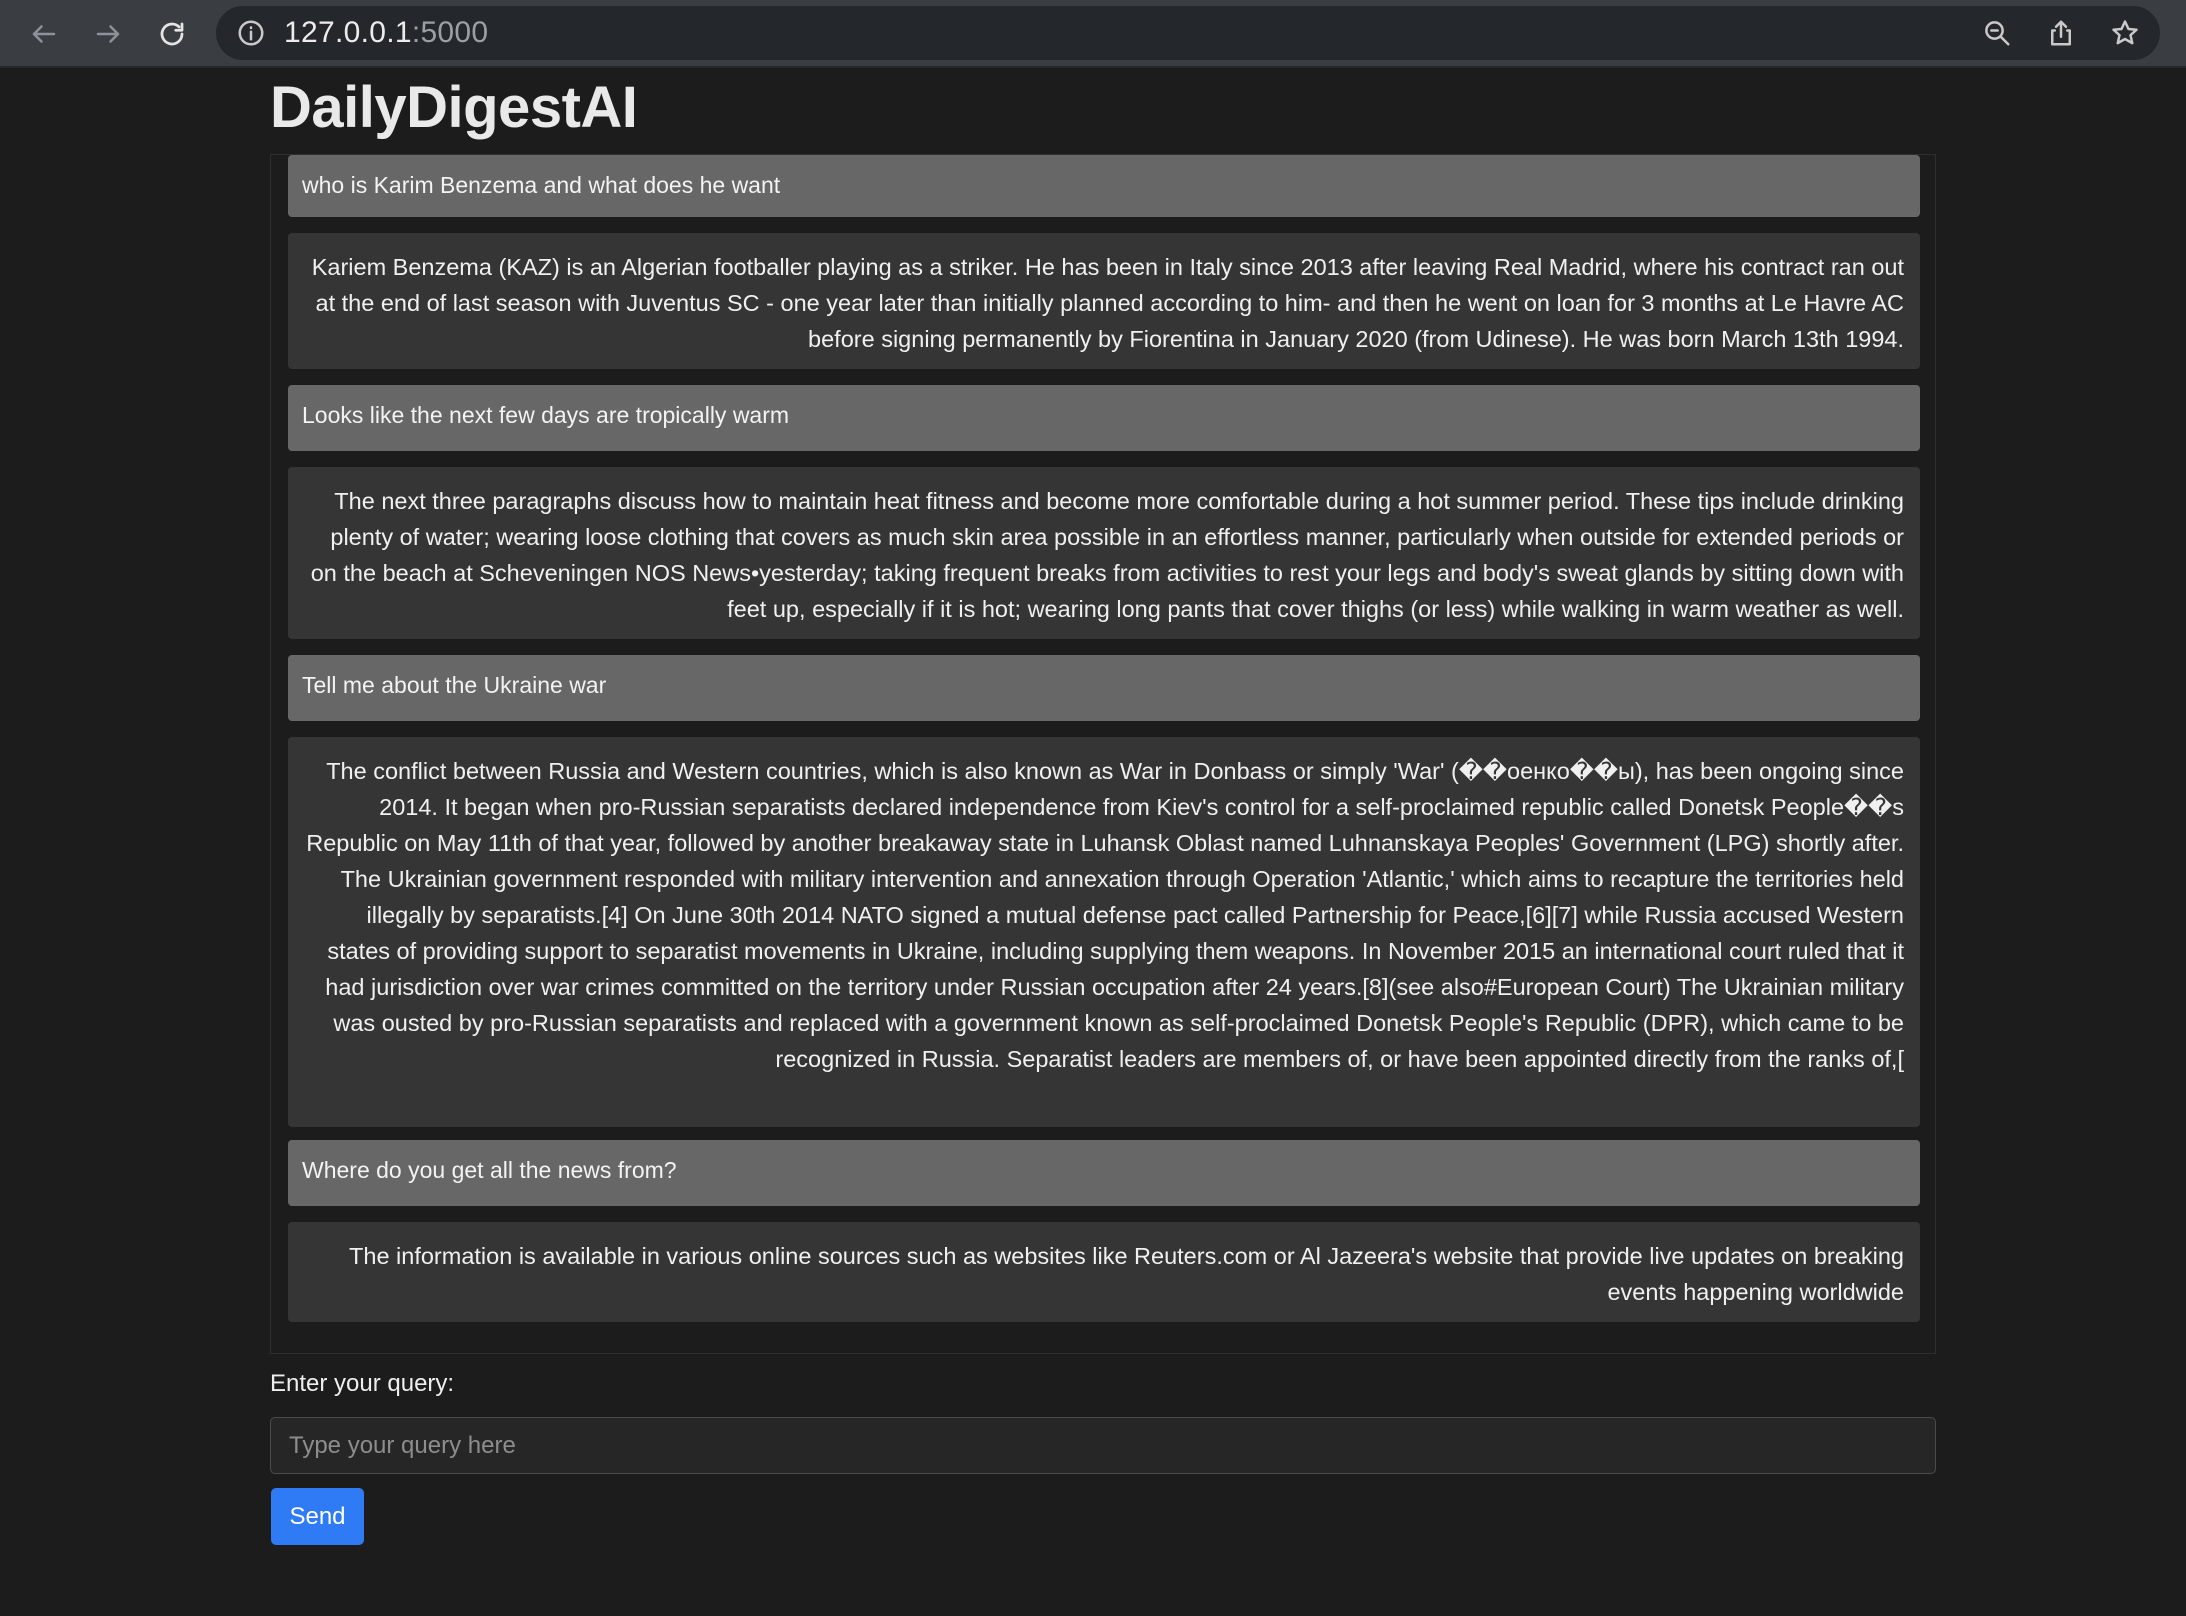  Describe the element at coordinates (450, 32) in the screenshot. I see `url-port: :5000` at that location.